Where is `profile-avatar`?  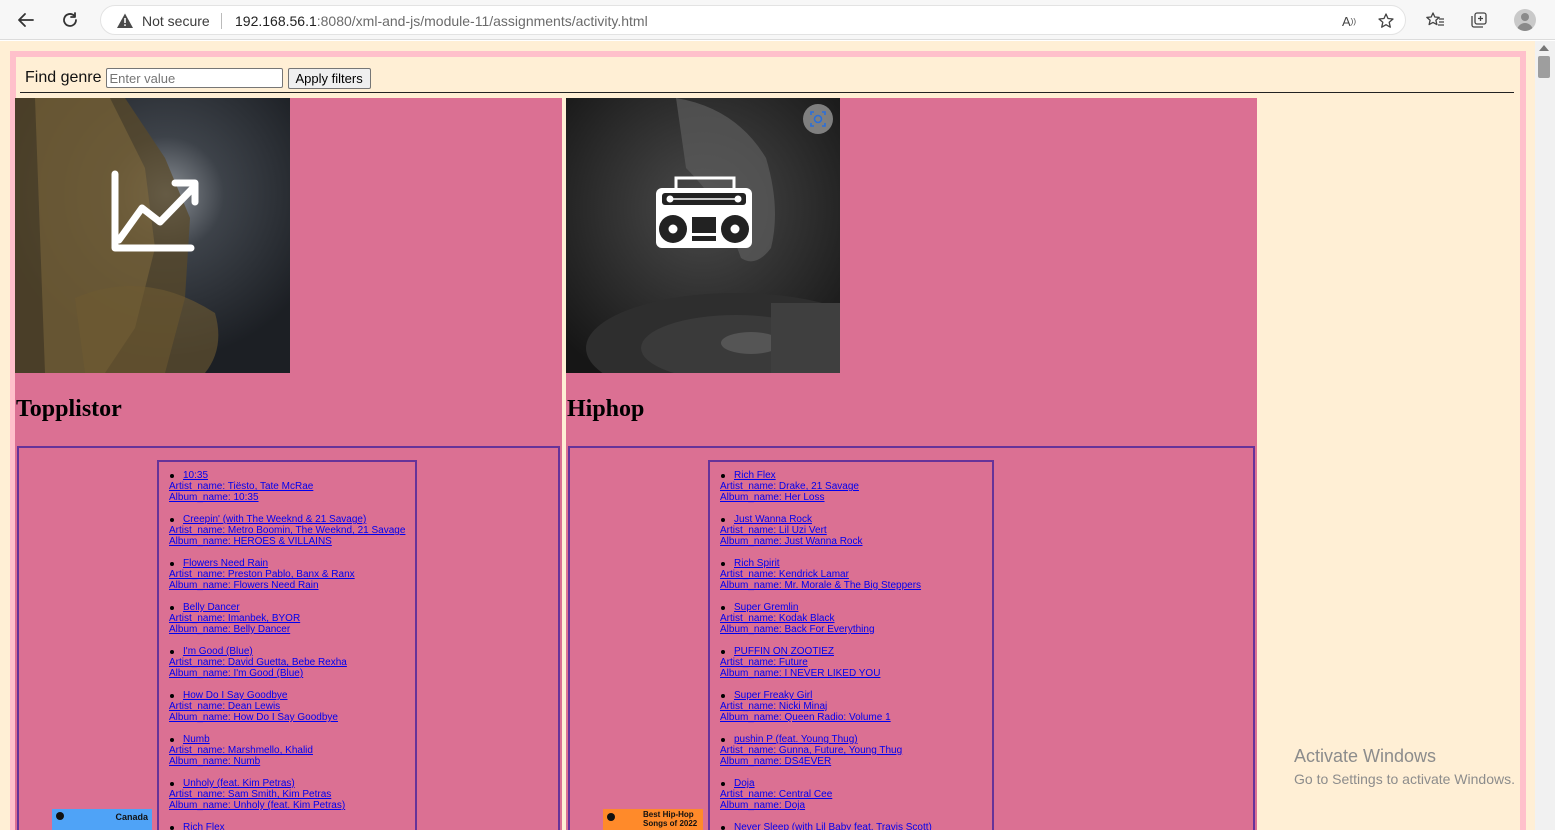 profile-avatar is located at coordinates (1525, 20).